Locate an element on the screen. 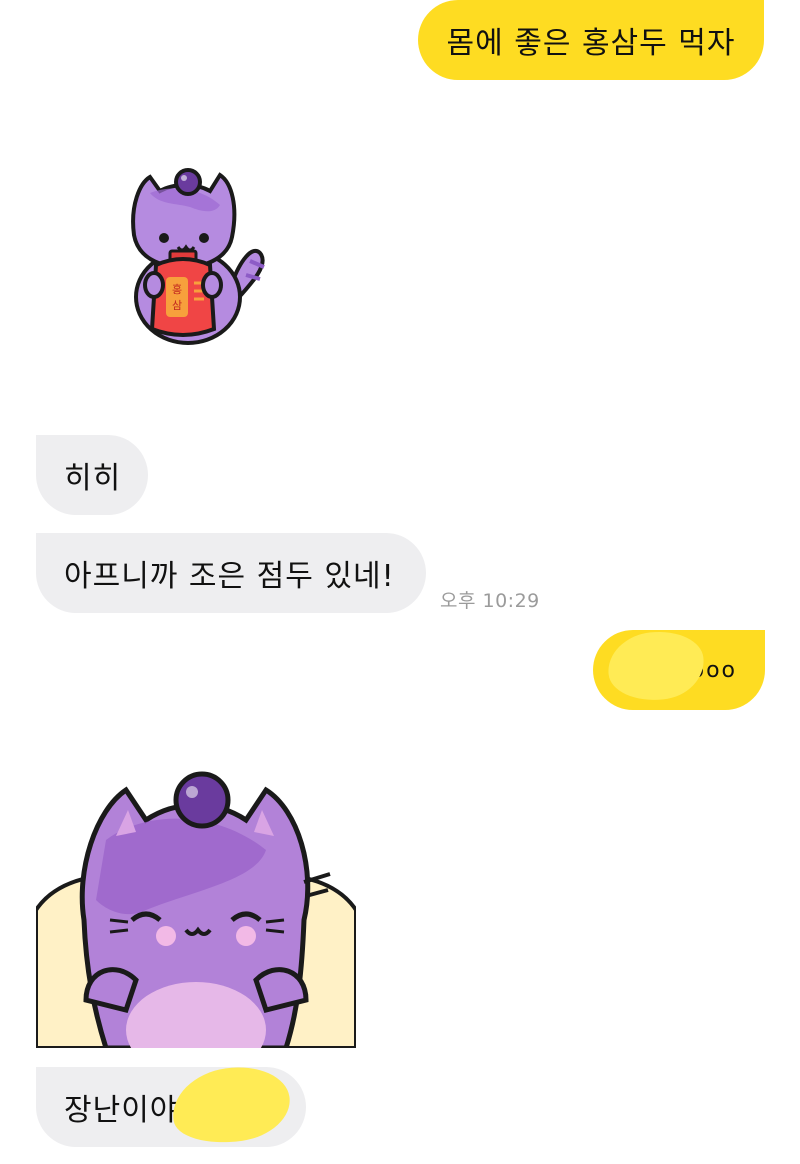 This screenshot has width=800, height=1164. purple-cat-holding-red-ginseng-bottle-icon: 홍 삼 is located at coordinates (198, 256).